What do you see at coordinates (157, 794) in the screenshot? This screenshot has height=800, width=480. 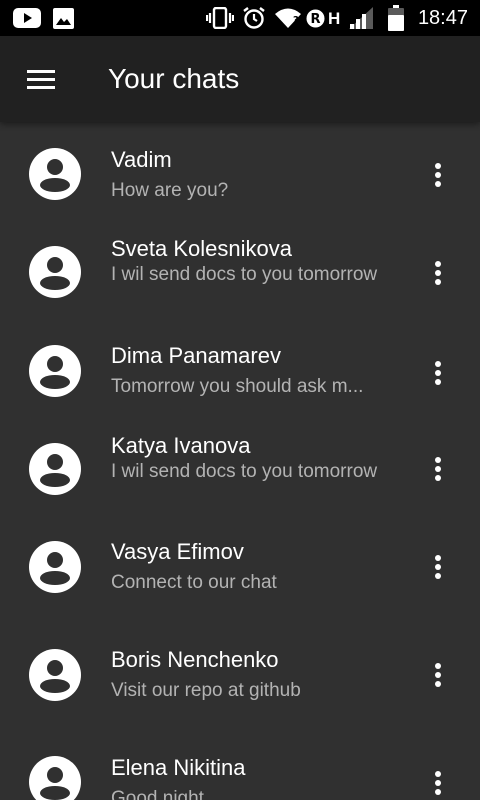 I see `chat-message: Good night` at bounding box center [157, 794].